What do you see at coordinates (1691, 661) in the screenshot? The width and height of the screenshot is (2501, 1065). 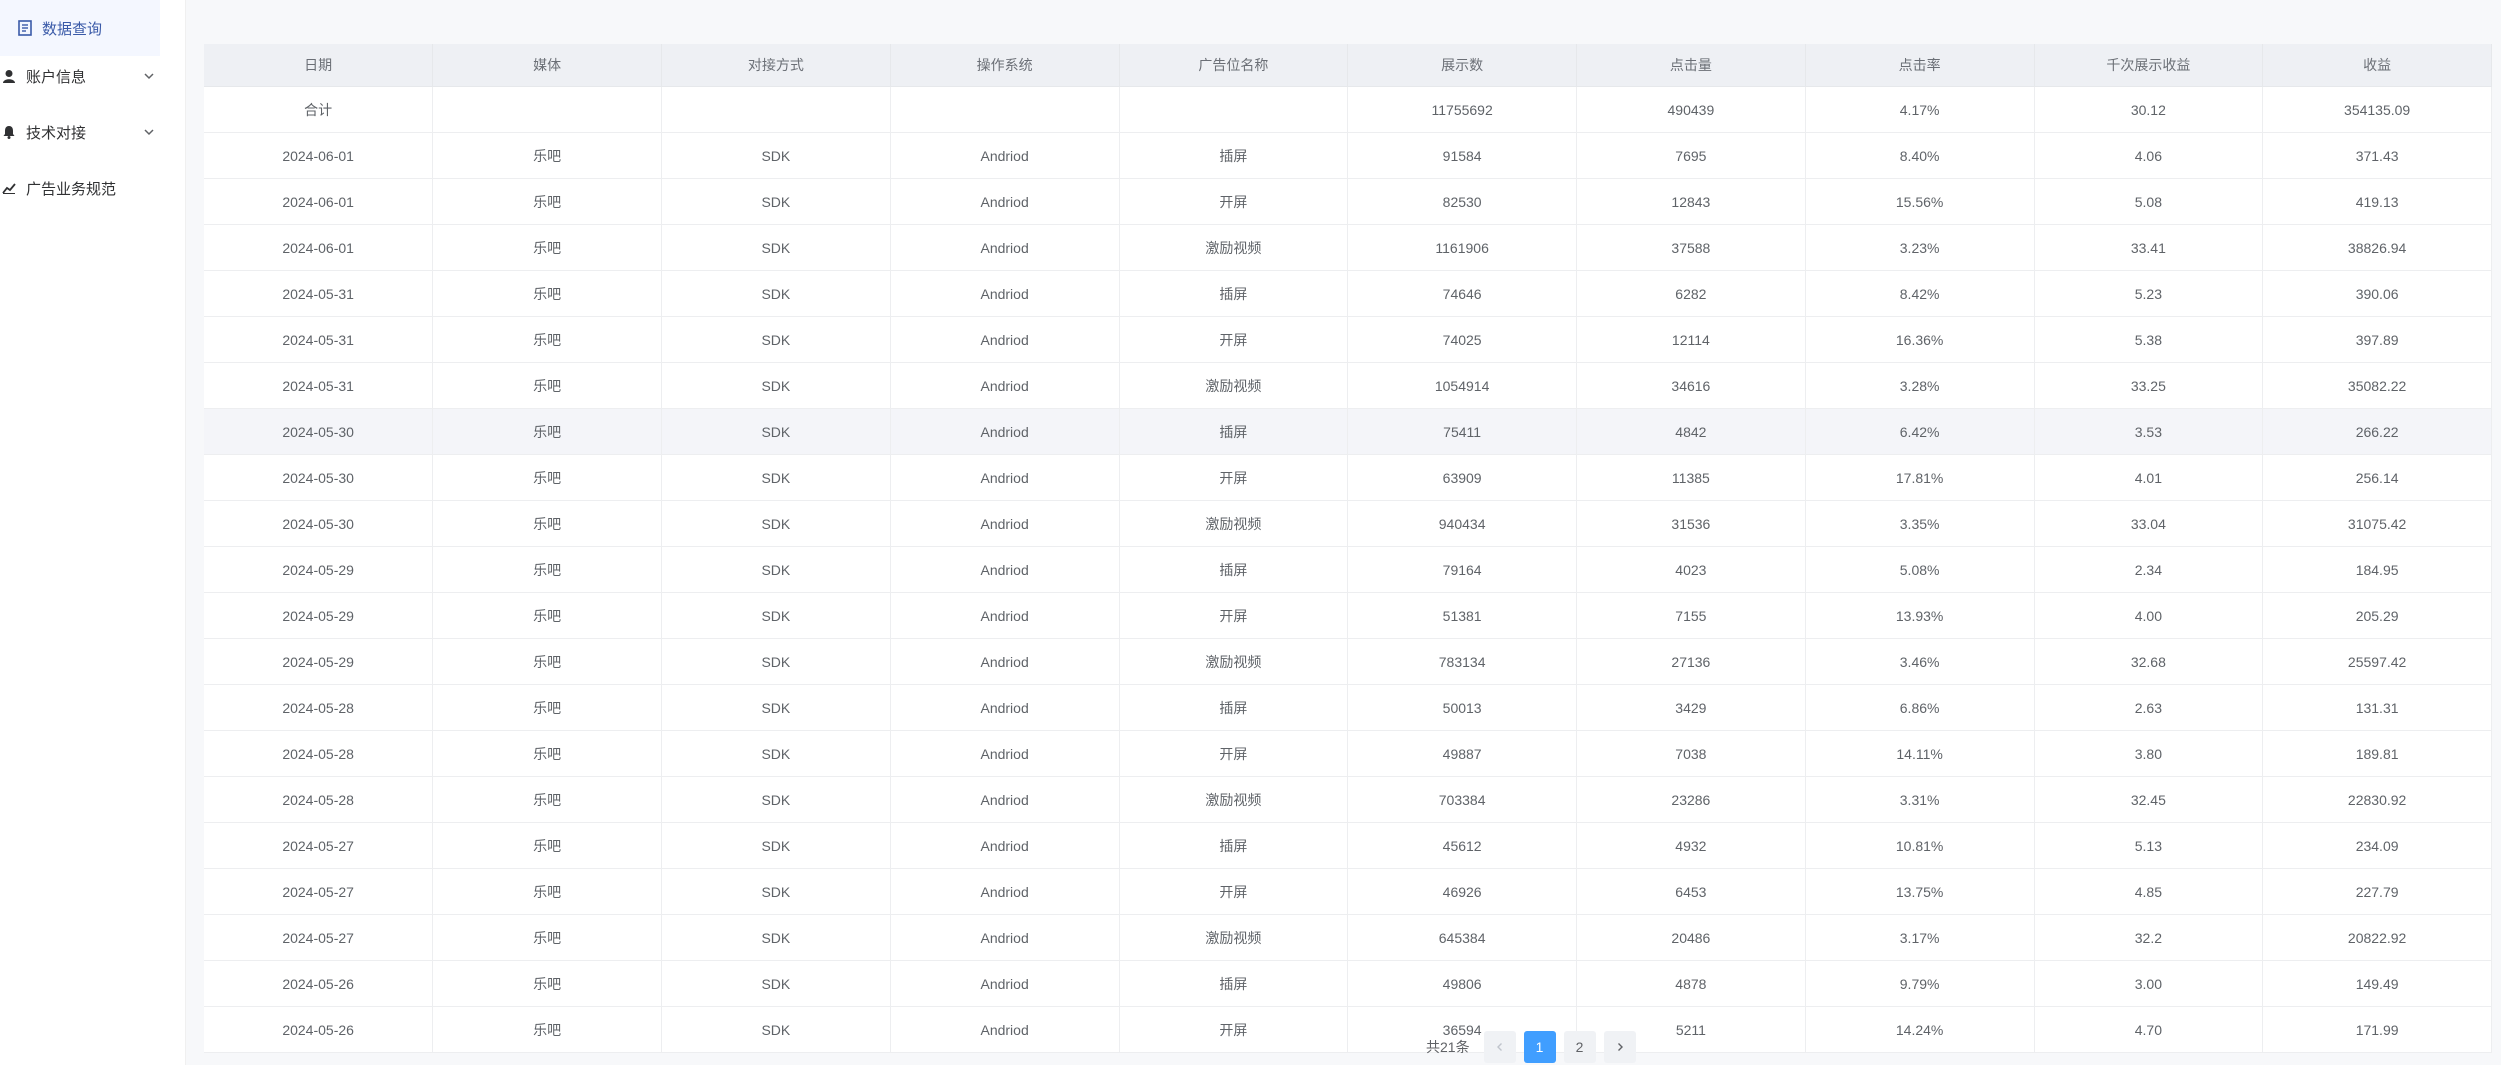 I see `table-cell: 27136` at bounding box center [1691, 661].